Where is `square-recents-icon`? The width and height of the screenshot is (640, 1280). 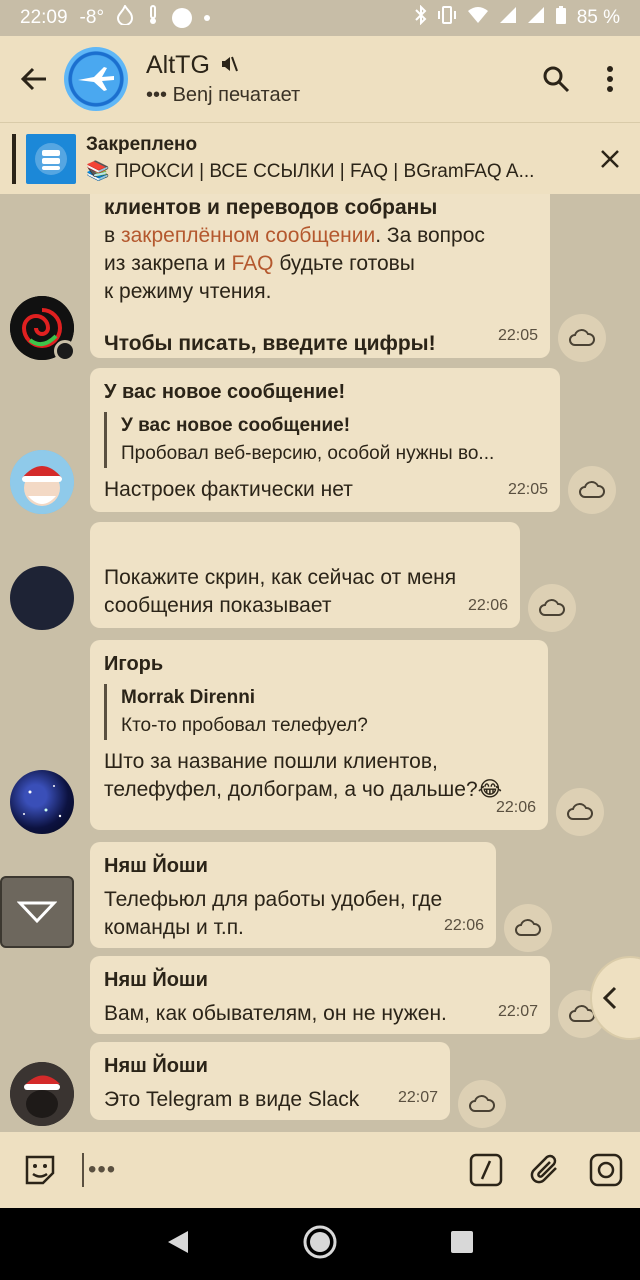 square-recents-icon is located at coordinates (462, 1241).